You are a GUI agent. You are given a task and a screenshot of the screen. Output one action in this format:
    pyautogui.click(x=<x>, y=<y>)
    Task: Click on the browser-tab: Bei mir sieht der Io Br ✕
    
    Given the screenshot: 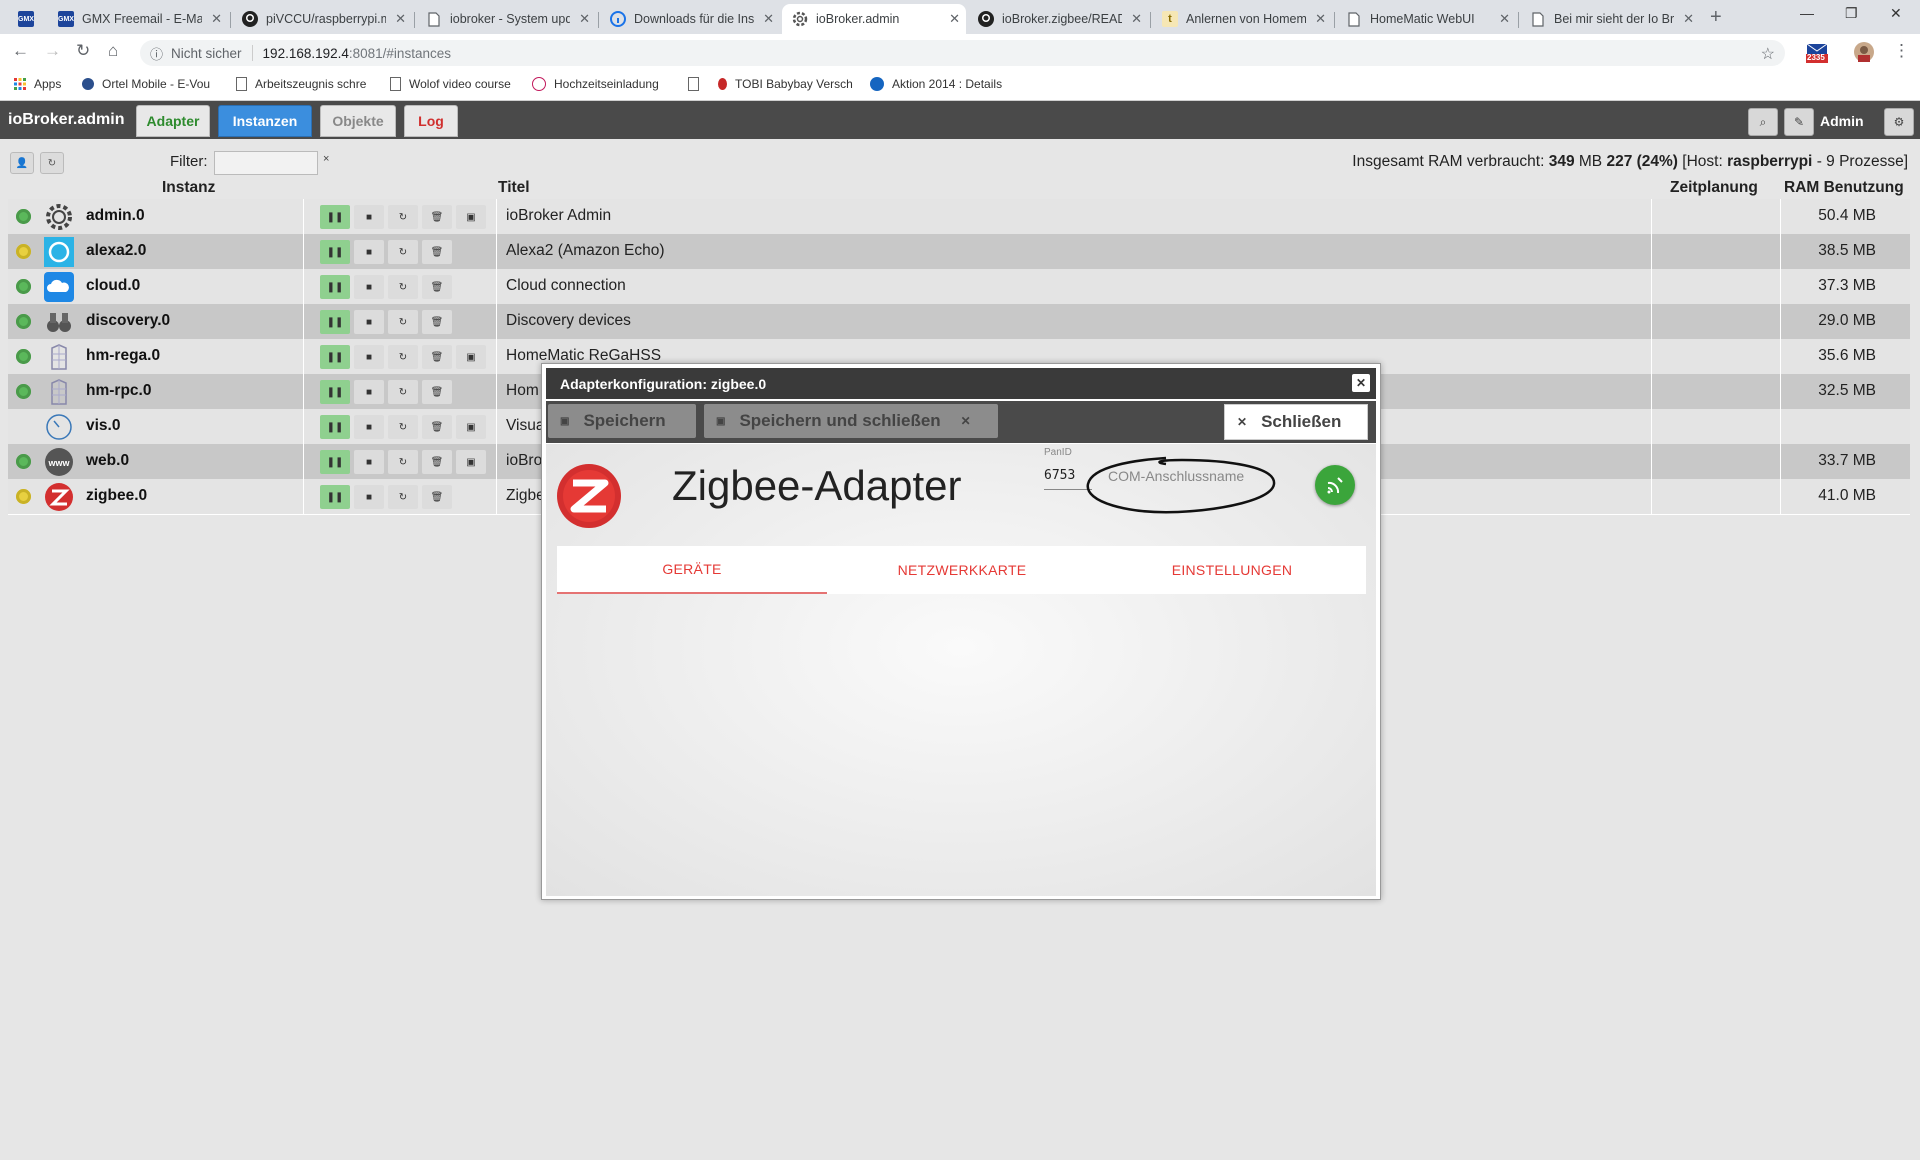 What is the action you would take?
    pyautogui.click(x=1610, y=19)
    